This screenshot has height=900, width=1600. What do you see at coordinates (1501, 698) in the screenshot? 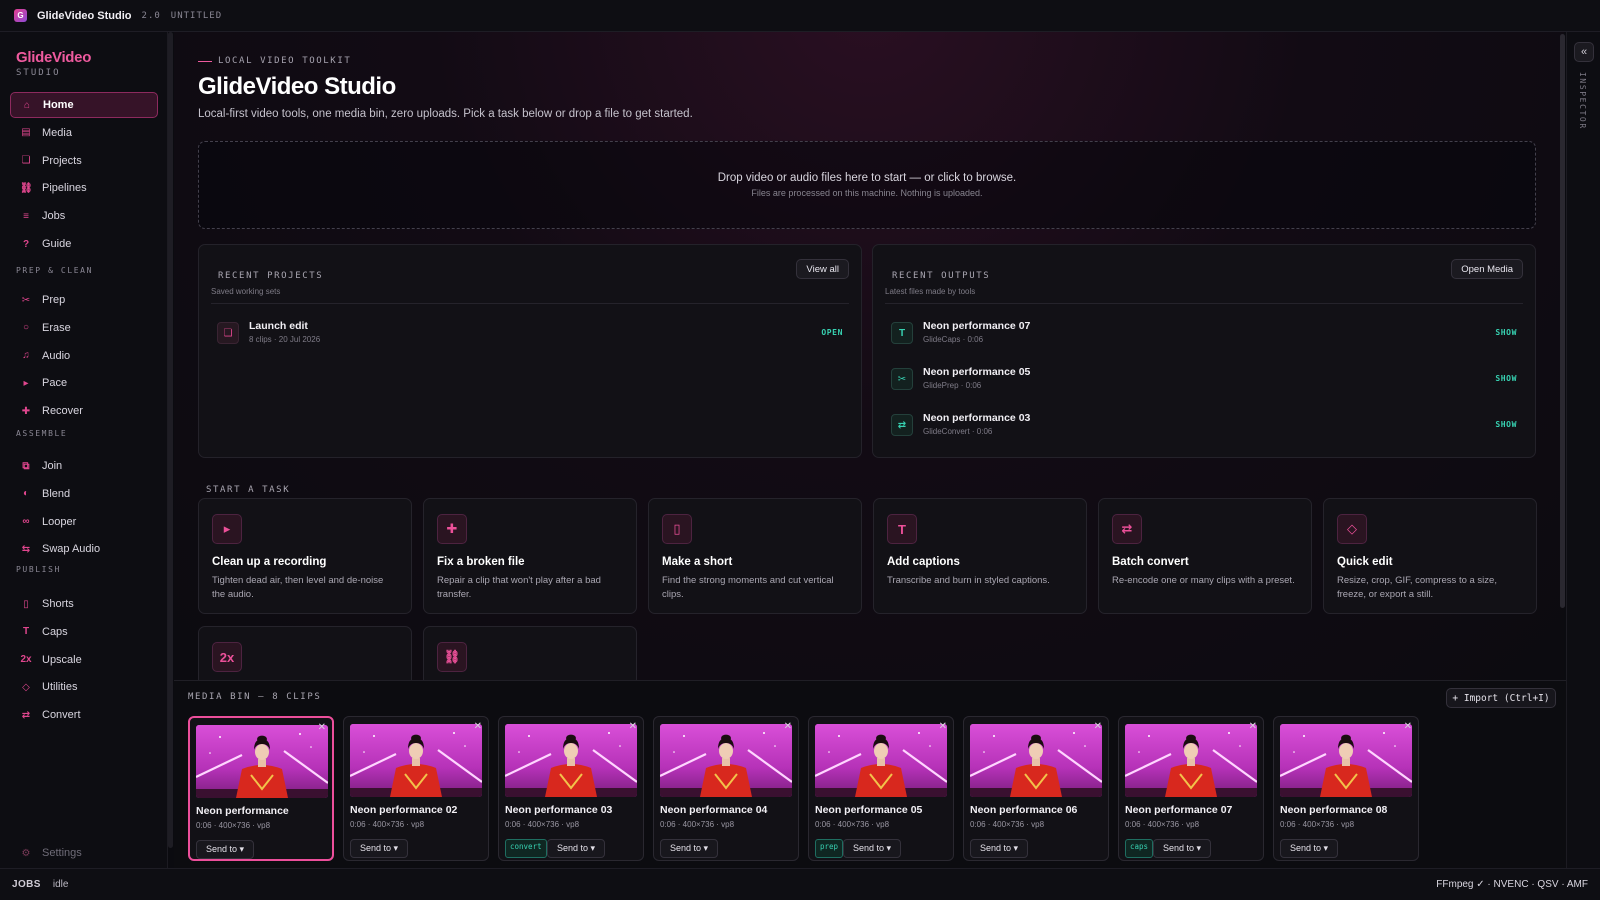
I see `import-button: + Import (Ctrl+I)` at bounding box center [1501, 698].